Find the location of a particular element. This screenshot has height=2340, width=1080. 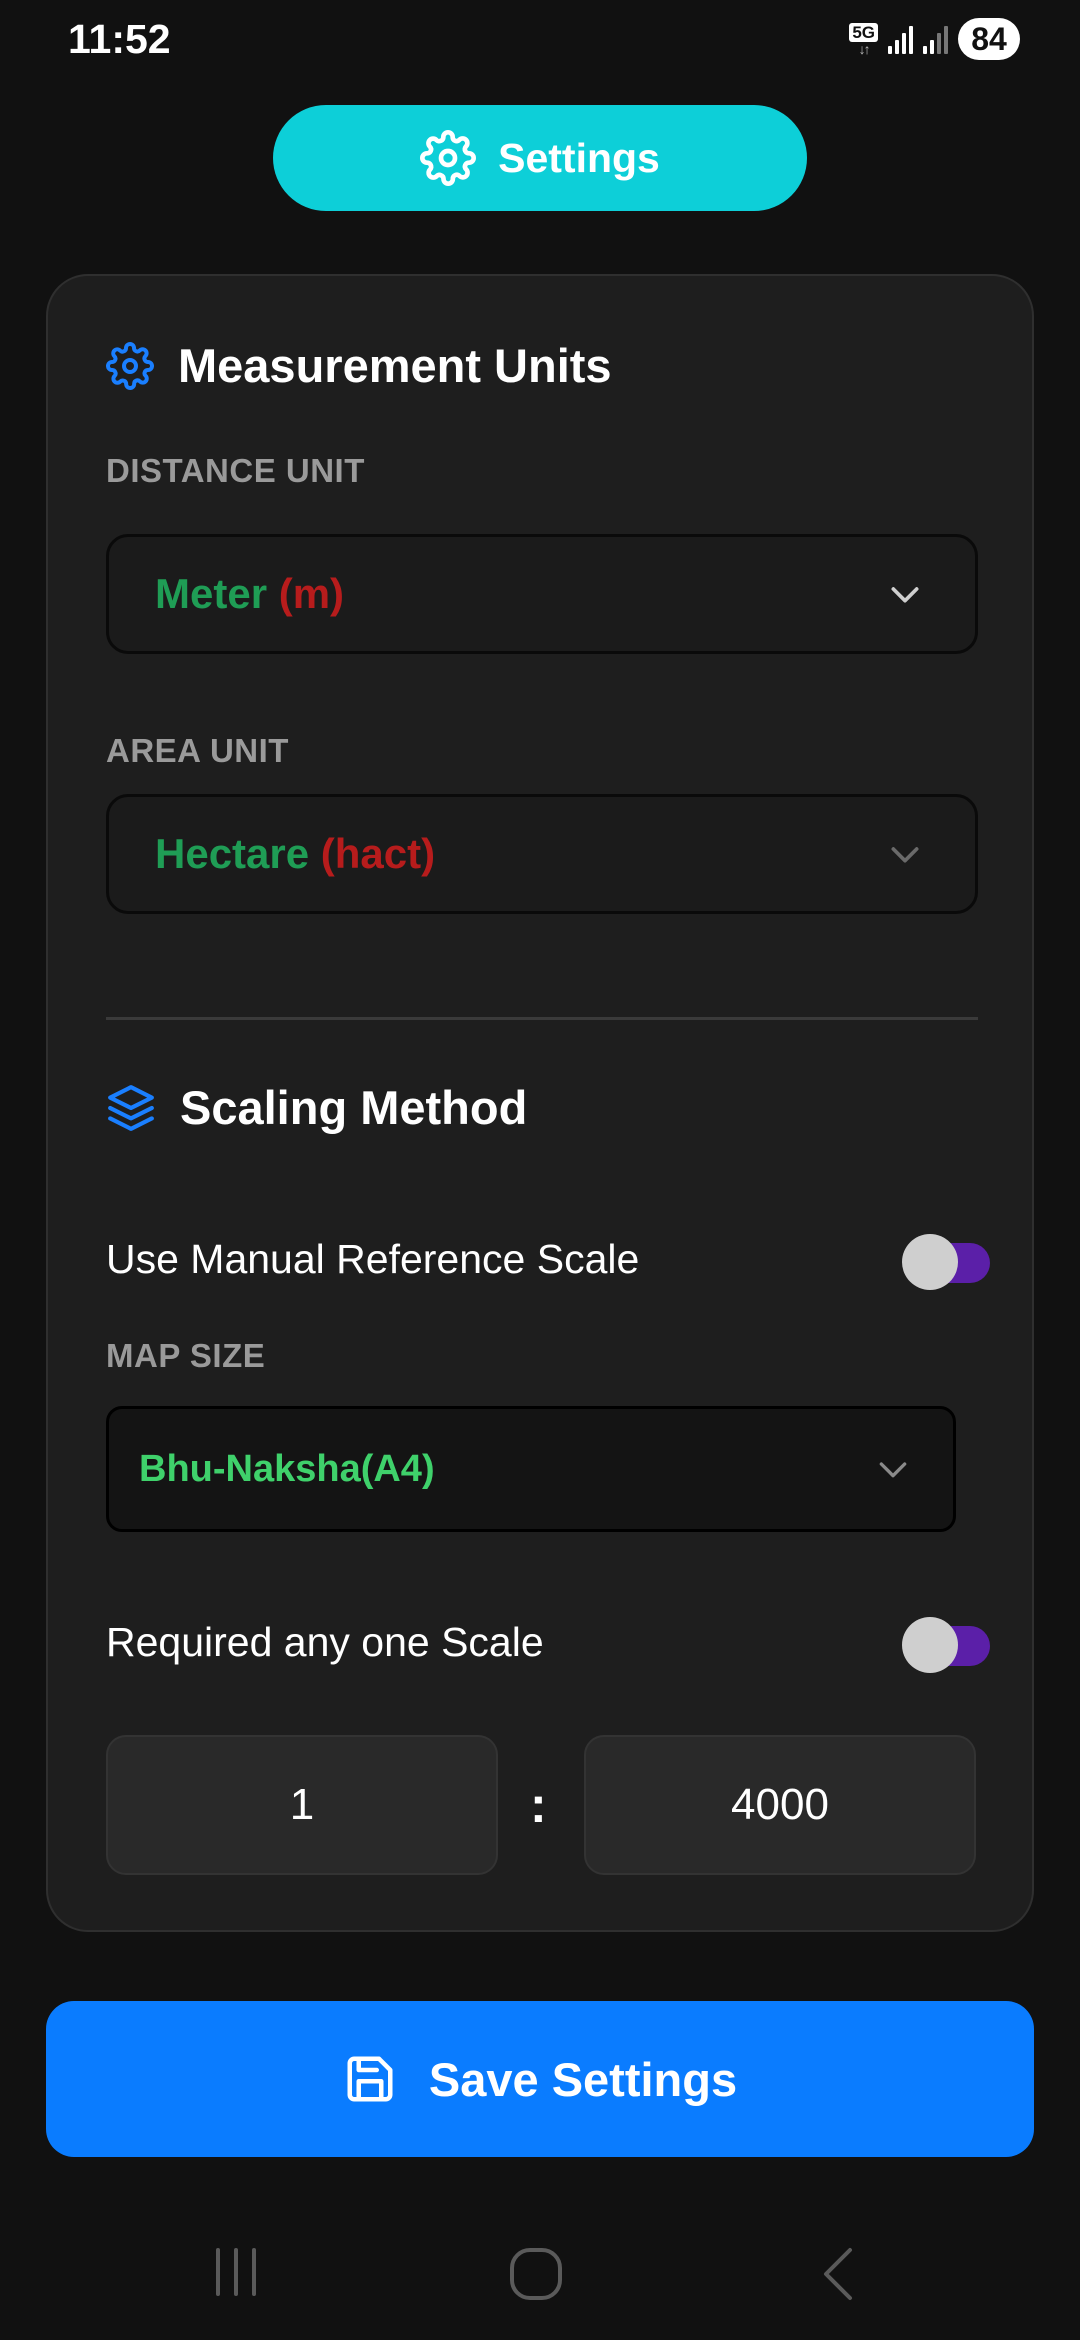

save-icon is located at coordinates (370, 2079).